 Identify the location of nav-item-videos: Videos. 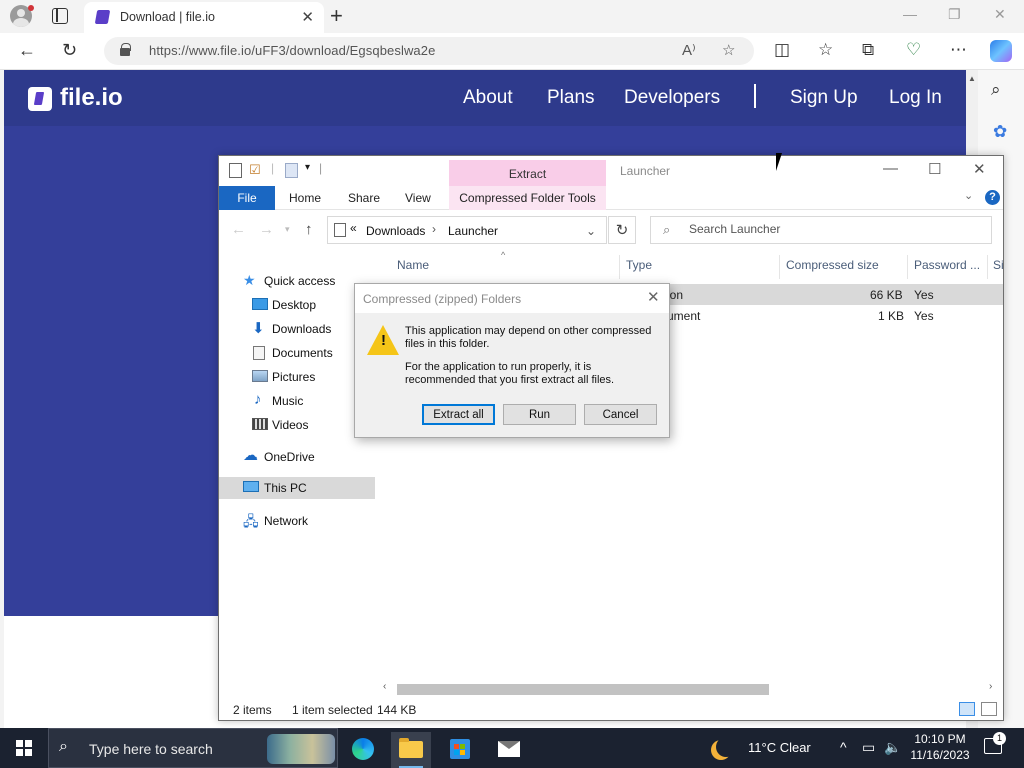
(297, 425).